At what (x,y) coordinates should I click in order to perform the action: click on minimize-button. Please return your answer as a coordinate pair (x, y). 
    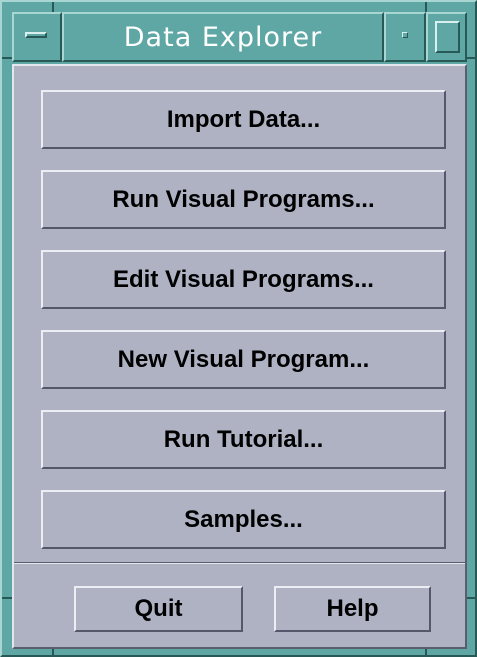
    Looking at the image, I should click on (405, 37).